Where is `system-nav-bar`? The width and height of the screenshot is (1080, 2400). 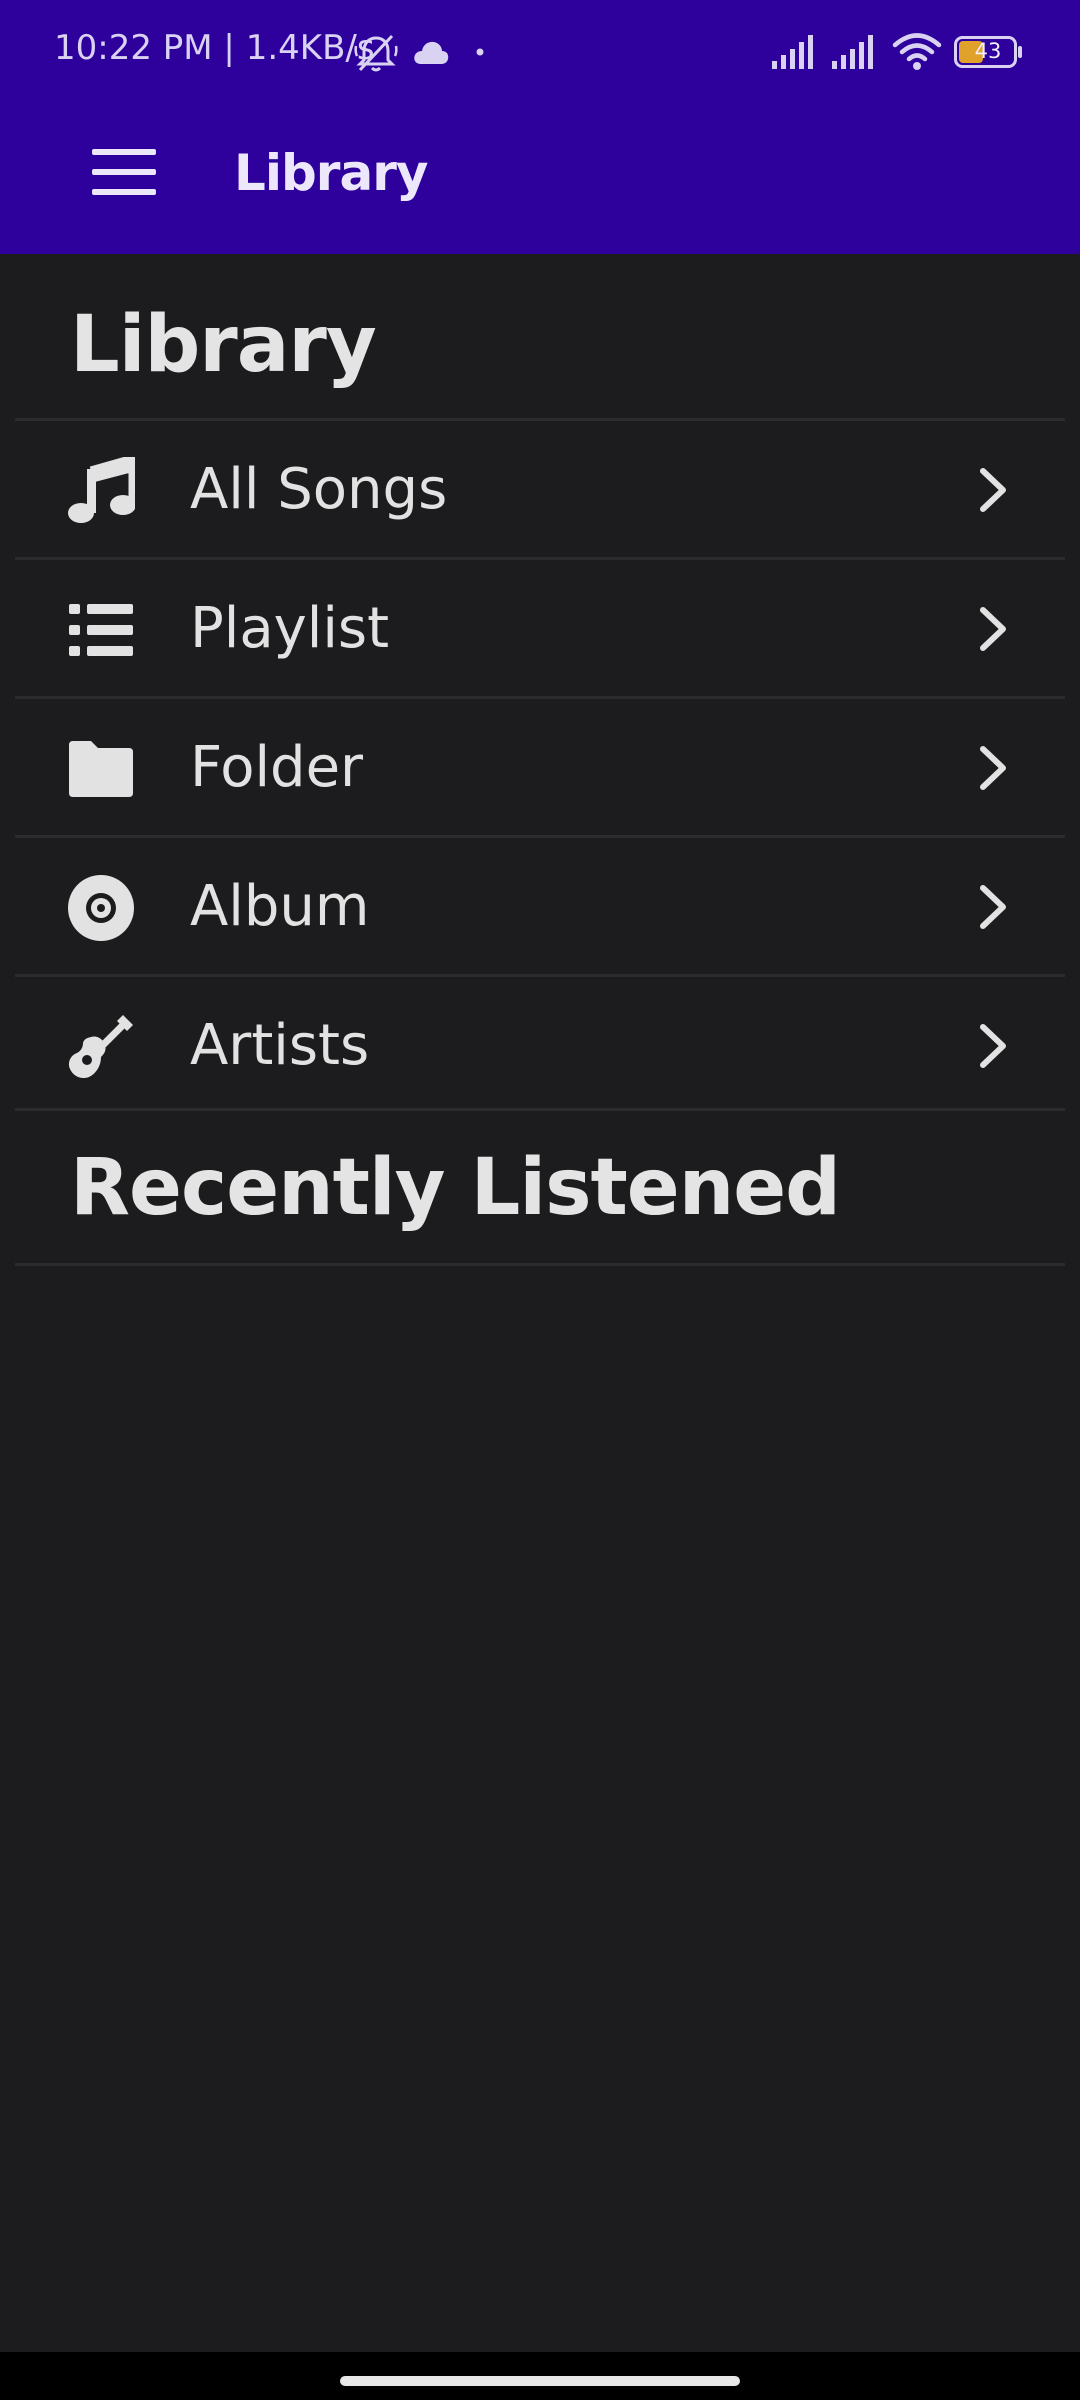
system-nav-bar is located at coordinates (540, 2376).